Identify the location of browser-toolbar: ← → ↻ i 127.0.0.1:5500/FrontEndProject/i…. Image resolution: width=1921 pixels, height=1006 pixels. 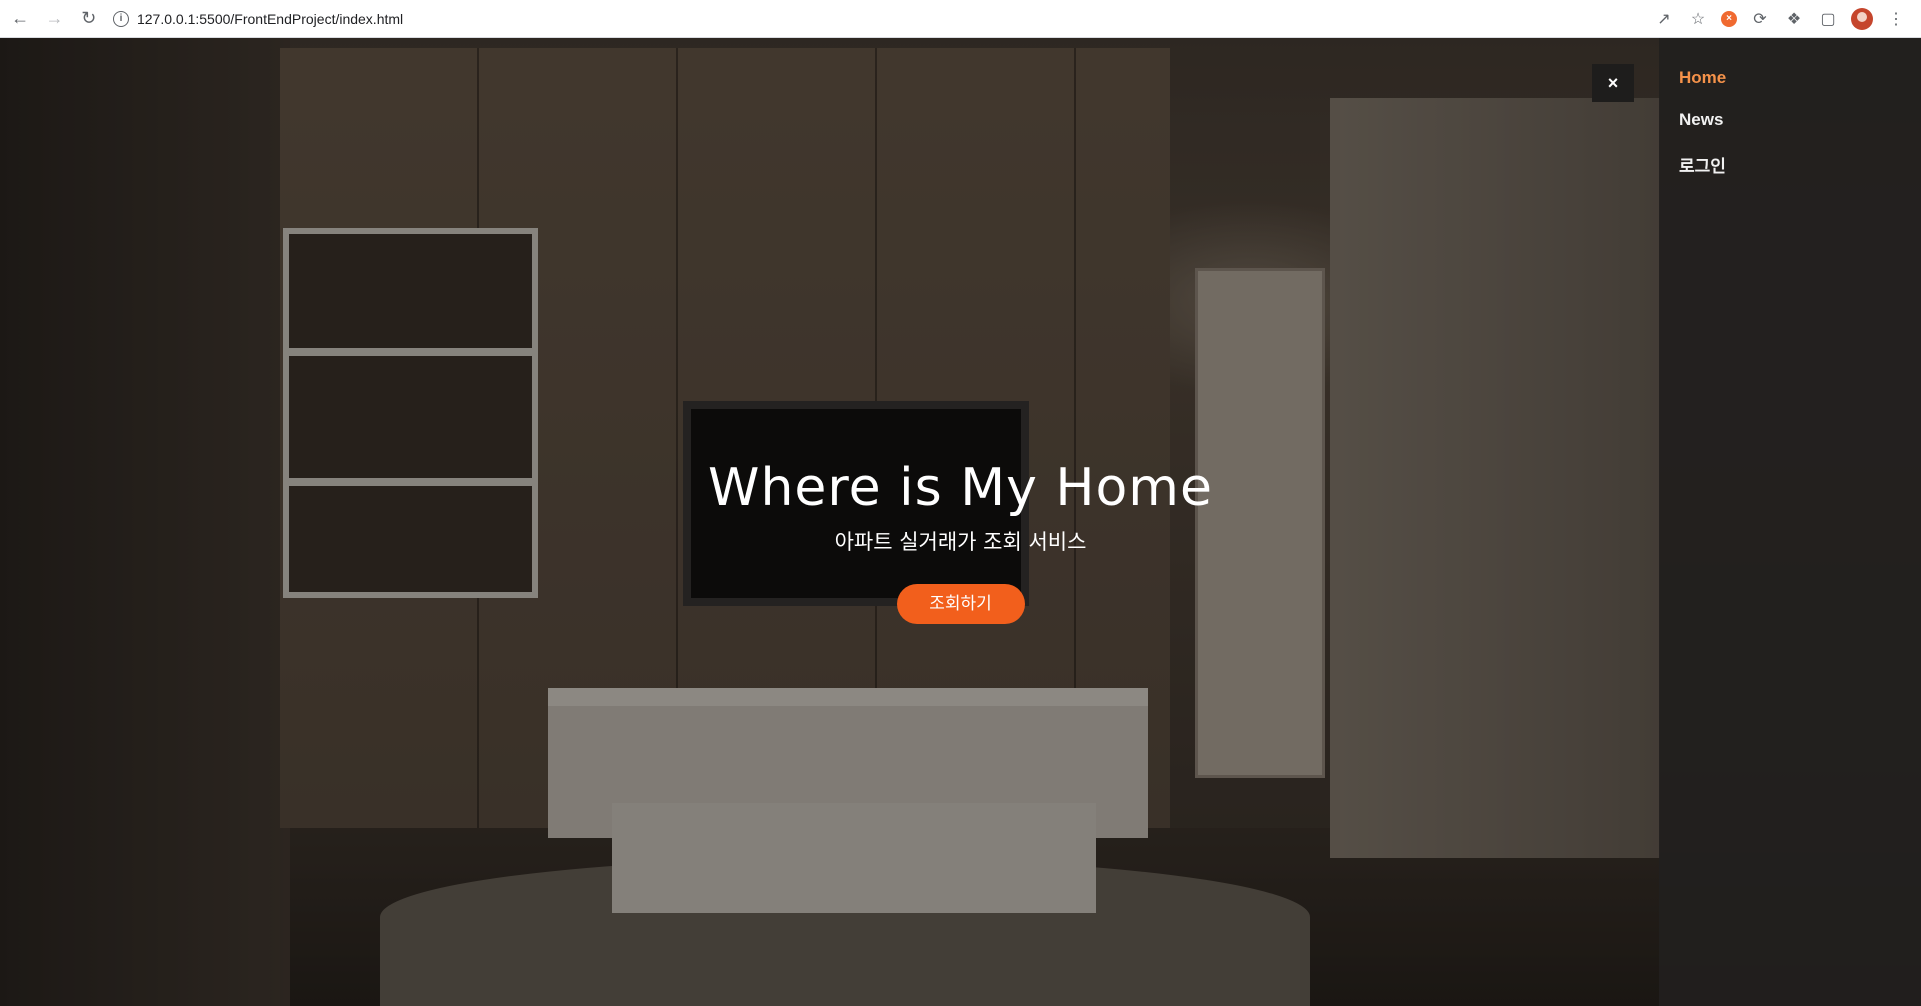
(960, 19).